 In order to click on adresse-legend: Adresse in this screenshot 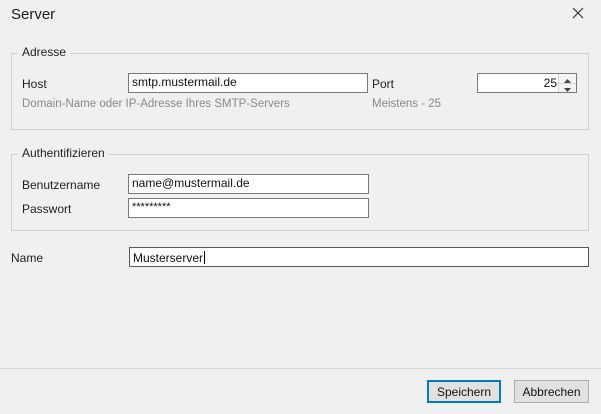, I will do `click(44, 52)`.